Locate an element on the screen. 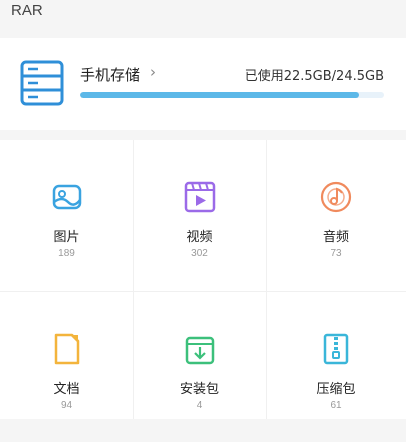 The width and height of the screenshot is (406, 442). category-count: 61 is located at coordinates (336, 405).